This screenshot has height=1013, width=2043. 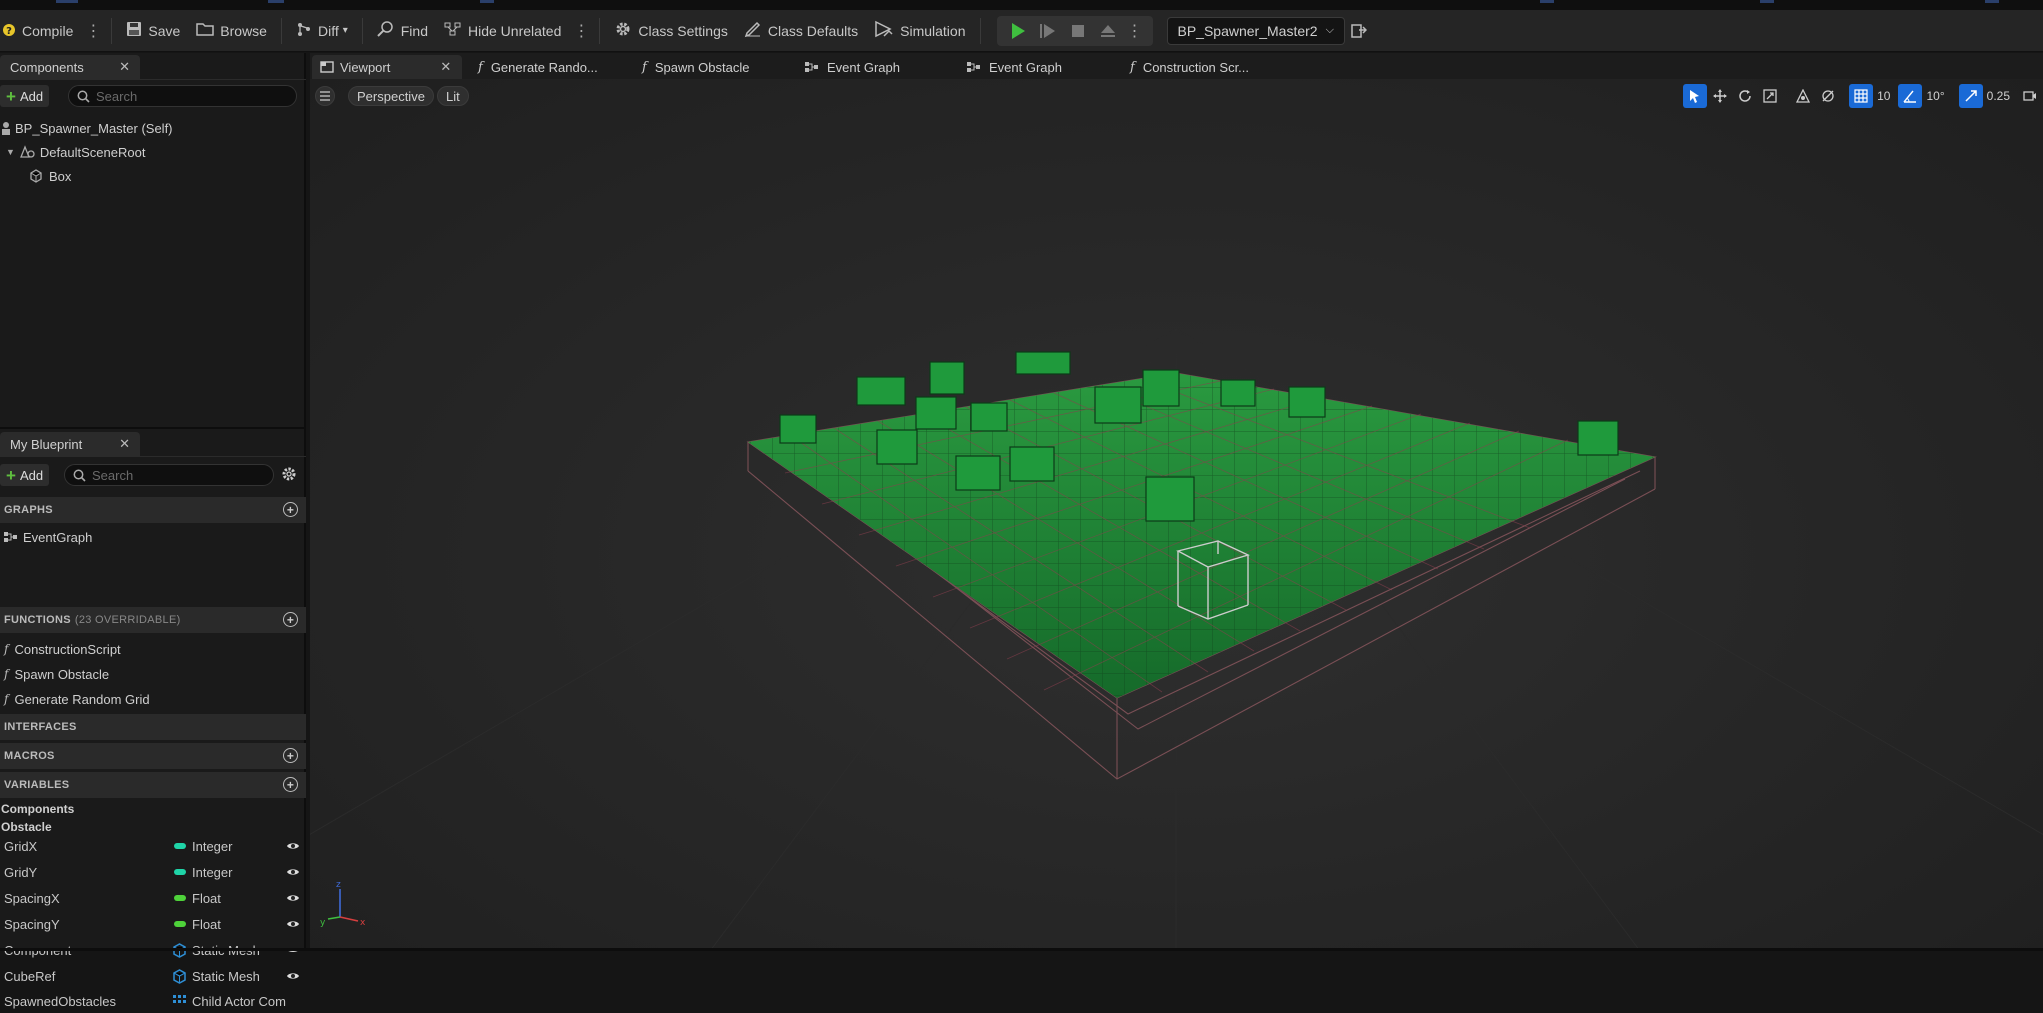 What do you see at coordinates (325, 96) in the screenshot?
I see `viewport-options-button` at bounding box center [325, 96].